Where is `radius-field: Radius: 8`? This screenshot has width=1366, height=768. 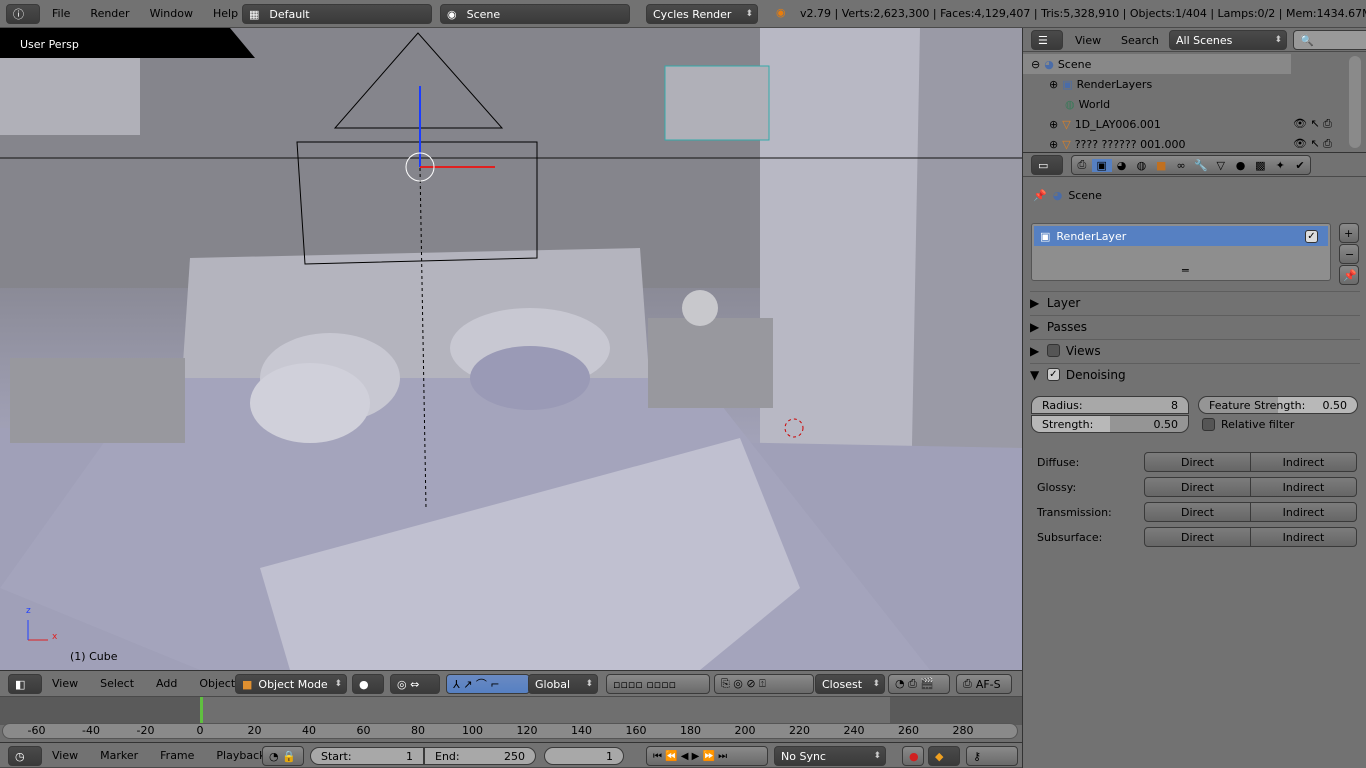
radius-field: Radius: 8 is located at coordinates (1110, 405).